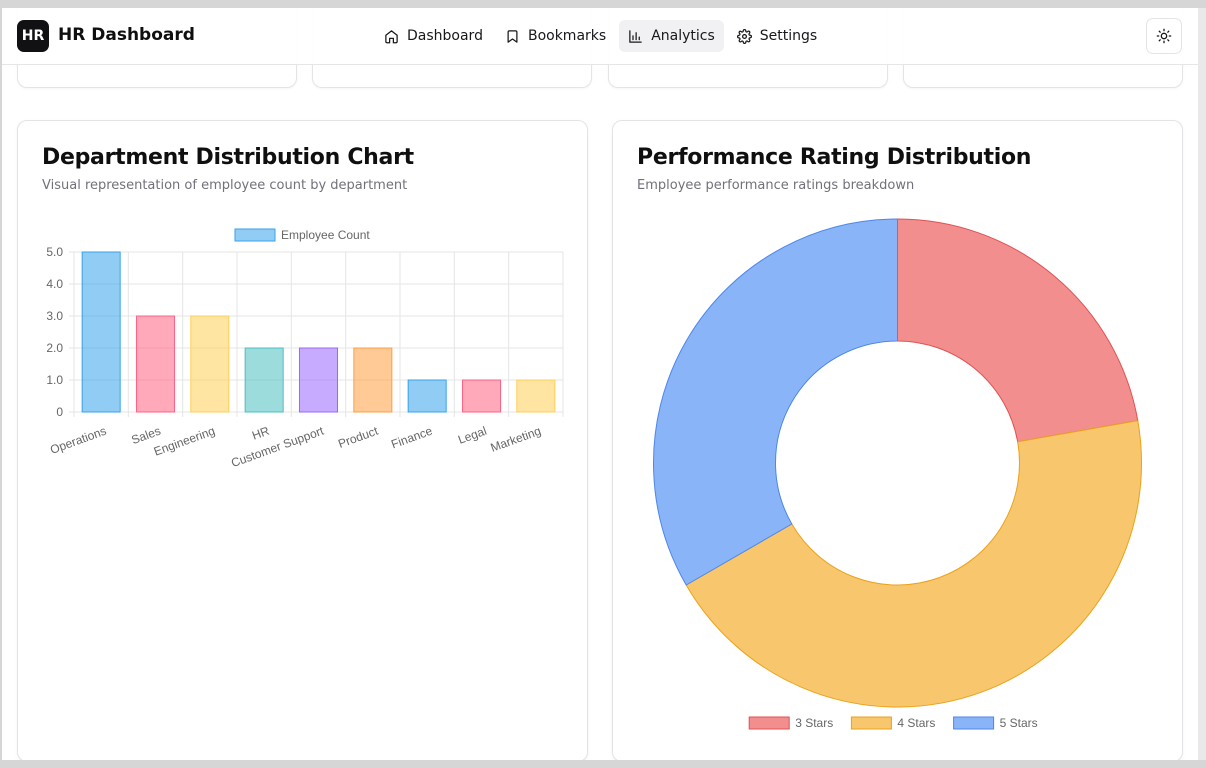 This screenshot has height=768, width=1206. I want to click on bar-engineering, so click(210, 364).